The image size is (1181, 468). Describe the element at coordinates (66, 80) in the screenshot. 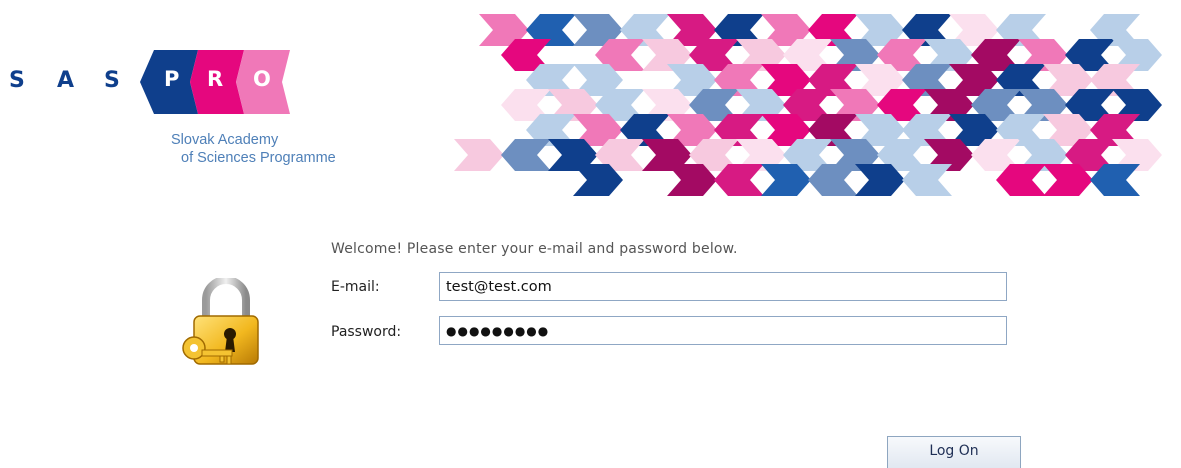

I see `logo-letter-a: A` at that location.